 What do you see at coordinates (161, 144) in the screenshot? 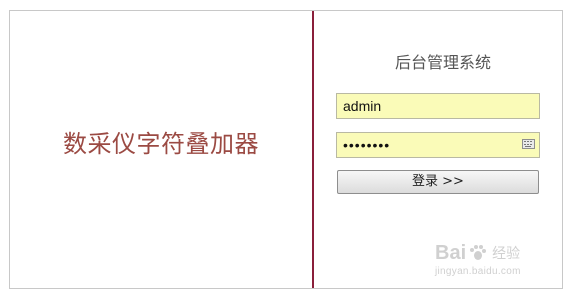
I see `brand-title: 数采仪字符叠加器` at bounding box center [161, 144].